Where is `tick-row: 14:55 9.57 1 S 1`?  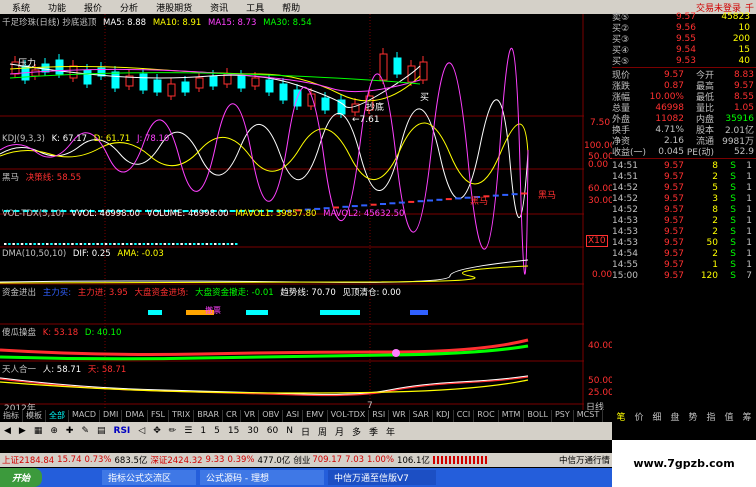
tick-row: 14:55 9.57 1 S 1 is located at coordinates (684, 264).